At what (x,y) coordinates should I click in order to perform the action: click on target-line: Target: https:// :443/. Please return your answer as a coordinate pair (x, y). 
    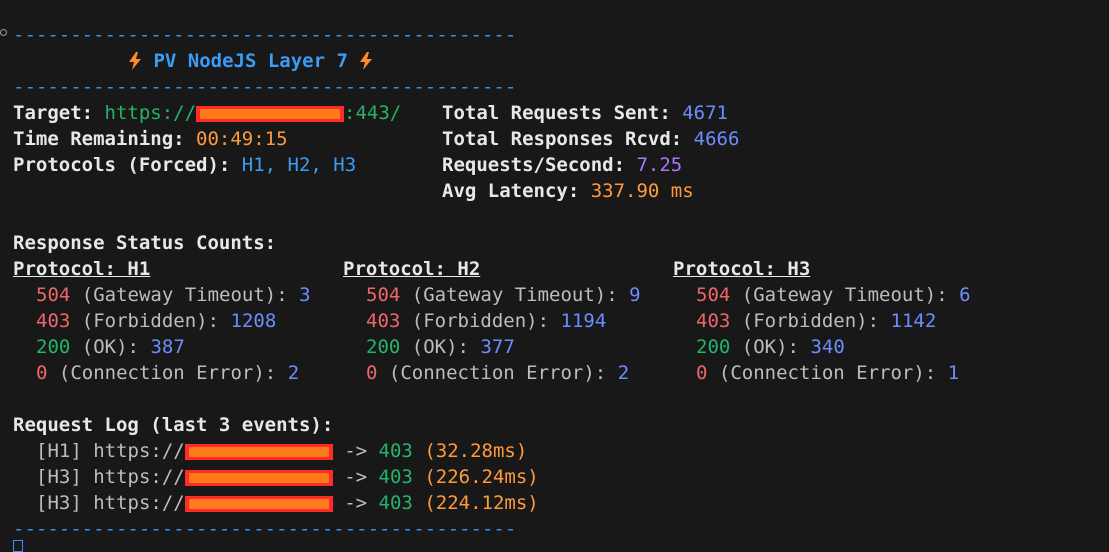
    Looking at the image, I should click on (207, 113).